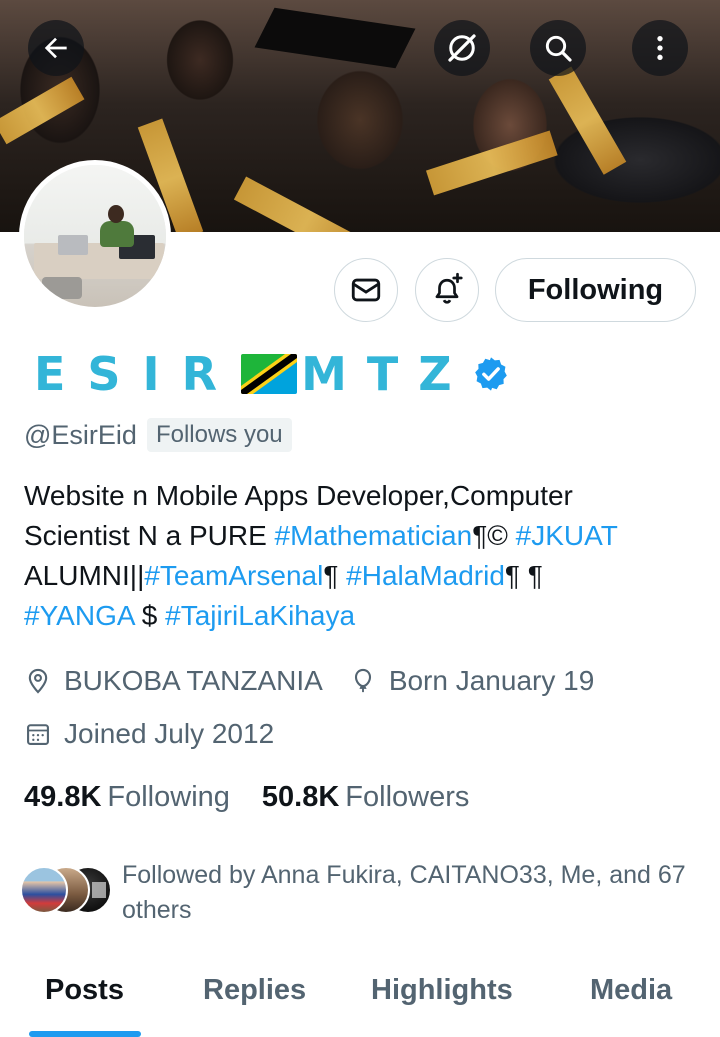  What do you see at coordinates (360, 998) in the screenshot?
I see `profile-tabs: Posts Replies Highlights Media` at bounding box center [360, 998].